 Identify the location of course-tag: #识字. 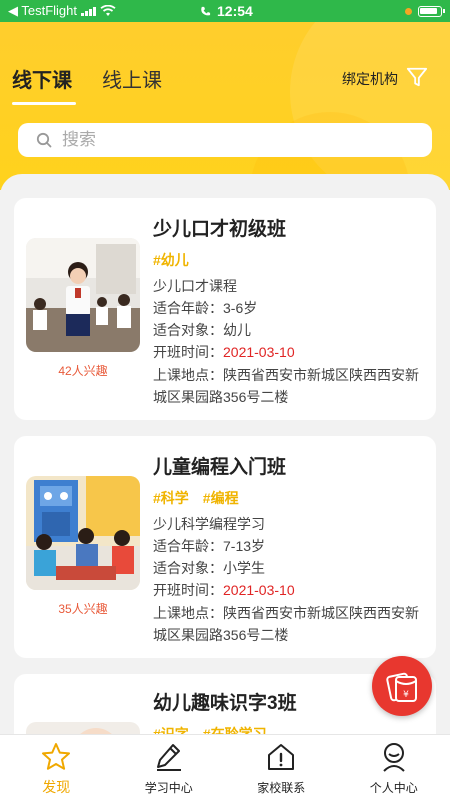
(171, 729).